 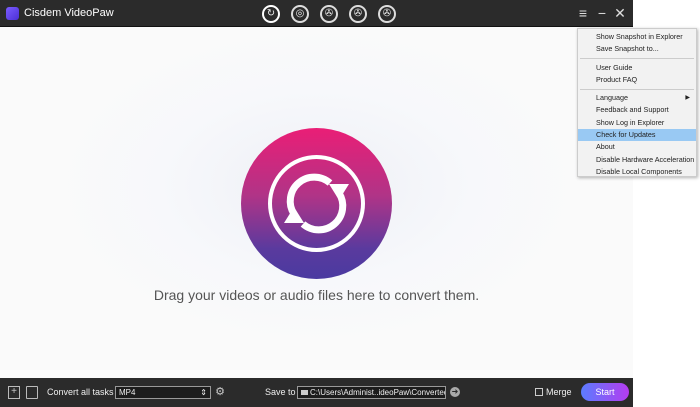 What do you see at coordinates (637, 37) in the screenshot?
I see `menu-item-show-snapshot: Show Snapshot in Explorer` at bounding box center [637, 37].